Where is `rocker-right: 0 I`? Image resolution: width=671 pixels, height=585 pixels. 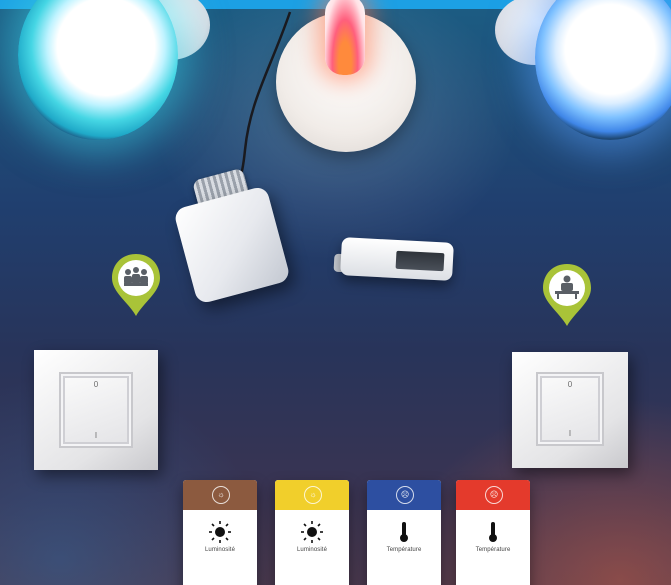
rocker-right: 0 I is located at coordinates (570, 409).